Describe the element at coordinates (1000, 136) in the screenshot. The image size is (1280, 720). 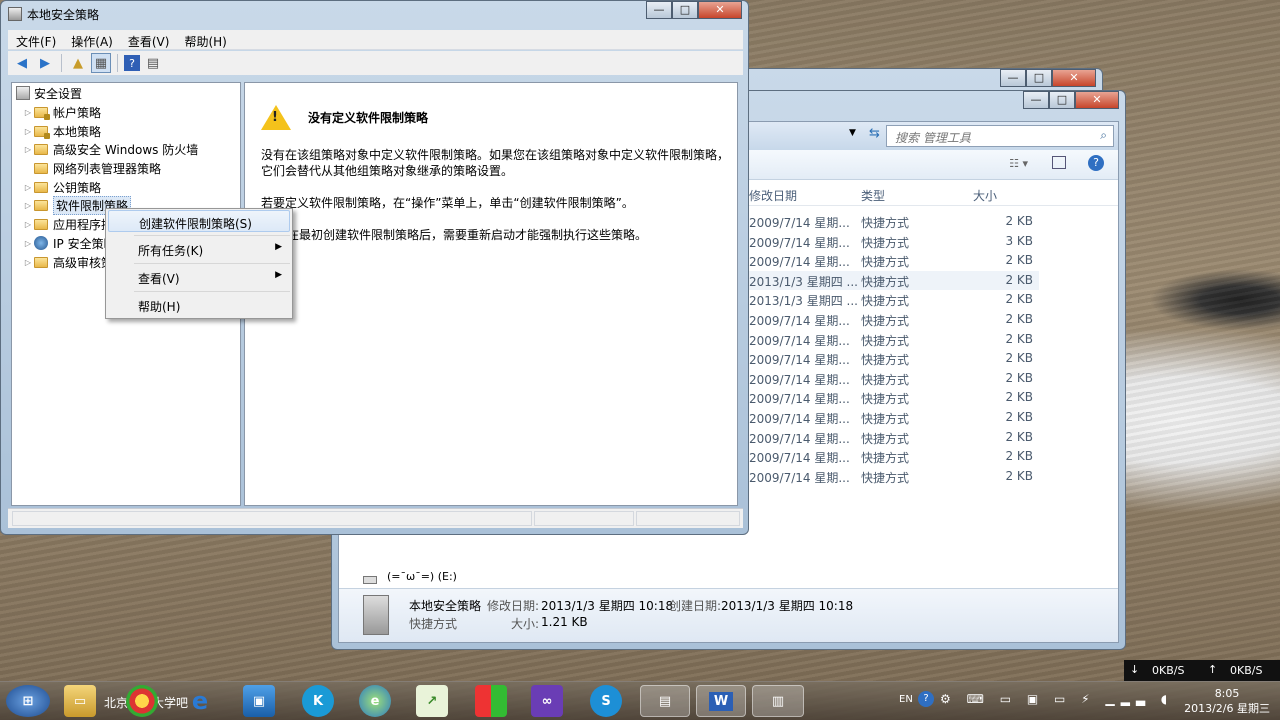
I see `search-input: 搜索 管理工具 ⌕` at that location.